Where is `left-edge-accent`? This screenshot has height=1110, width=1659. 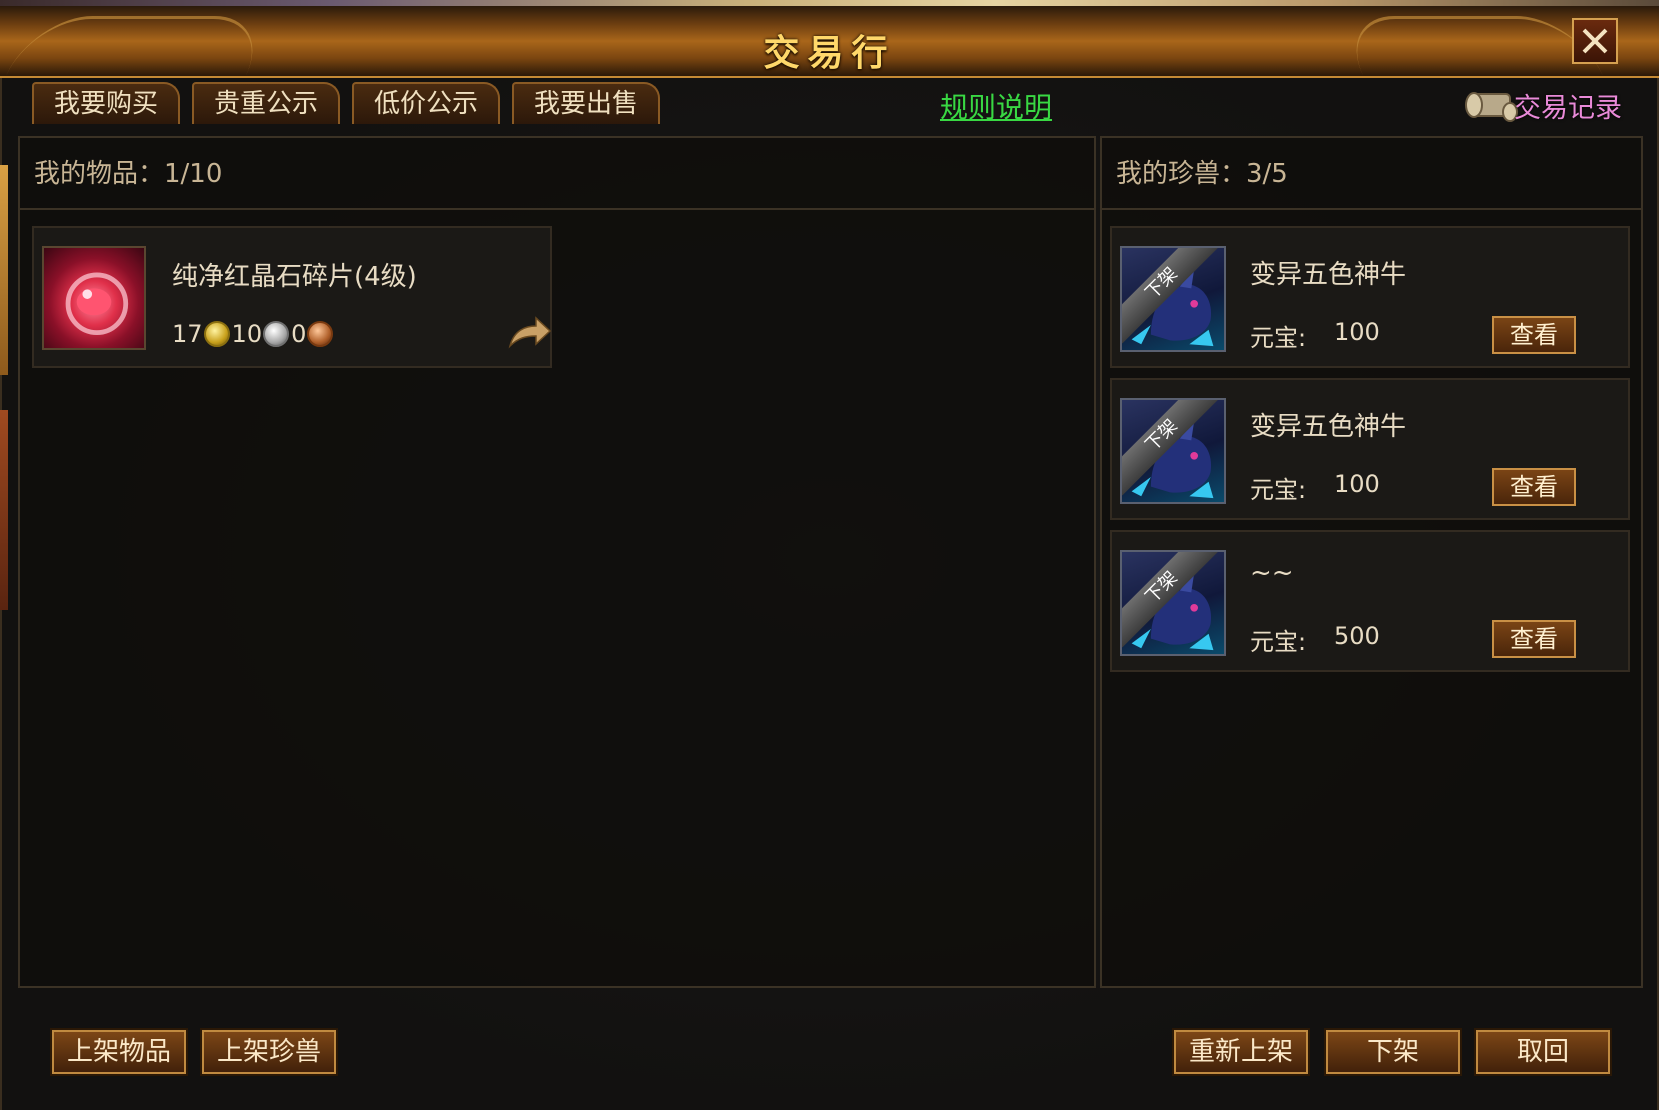
left-edge-accent is located at coordinates (4, 270).